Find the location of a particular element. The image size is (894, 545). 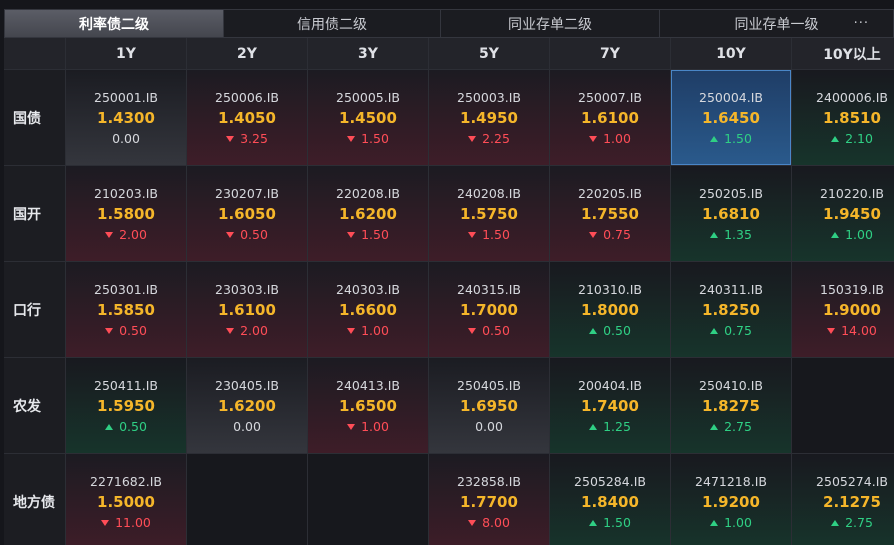

quote-cell: 240208.IB 1.5750 1.50 is located at coordinates (489, 213).